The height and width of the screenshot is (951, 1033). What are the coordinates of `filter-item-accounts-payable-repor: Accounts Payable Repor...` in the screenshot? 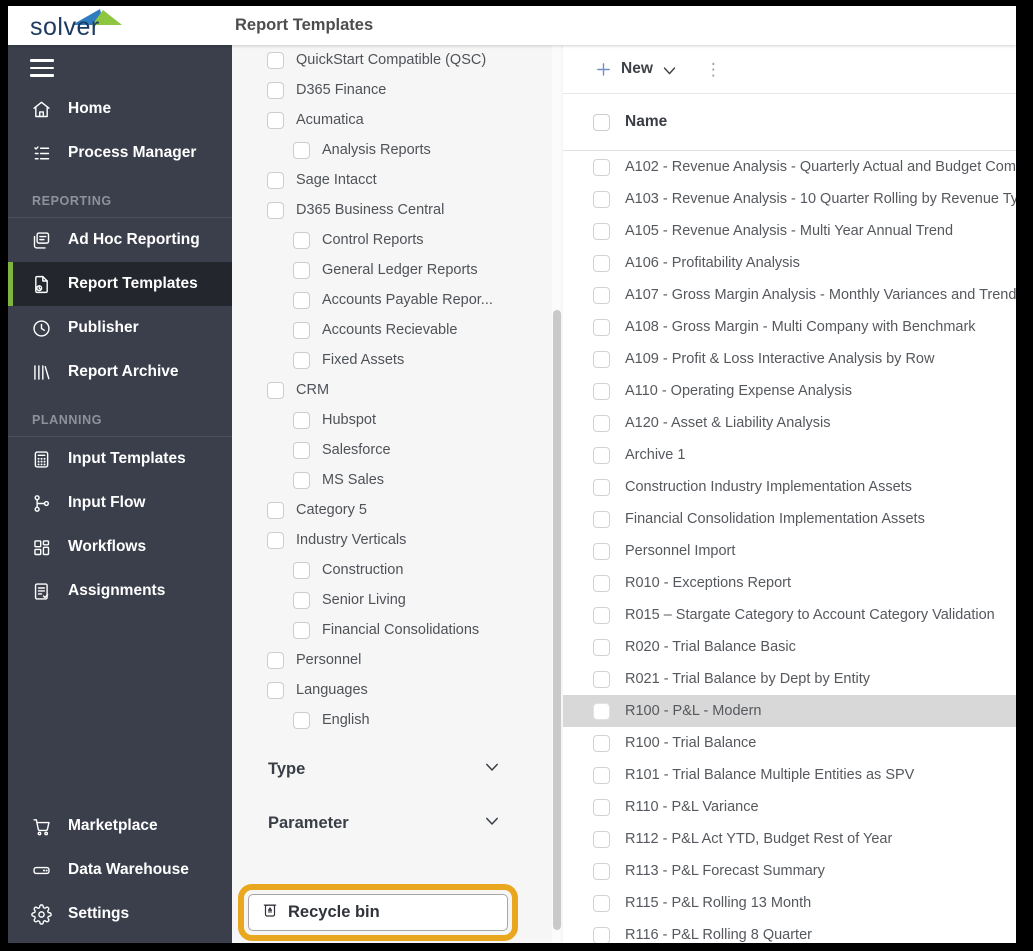 It's located at (397, 300).